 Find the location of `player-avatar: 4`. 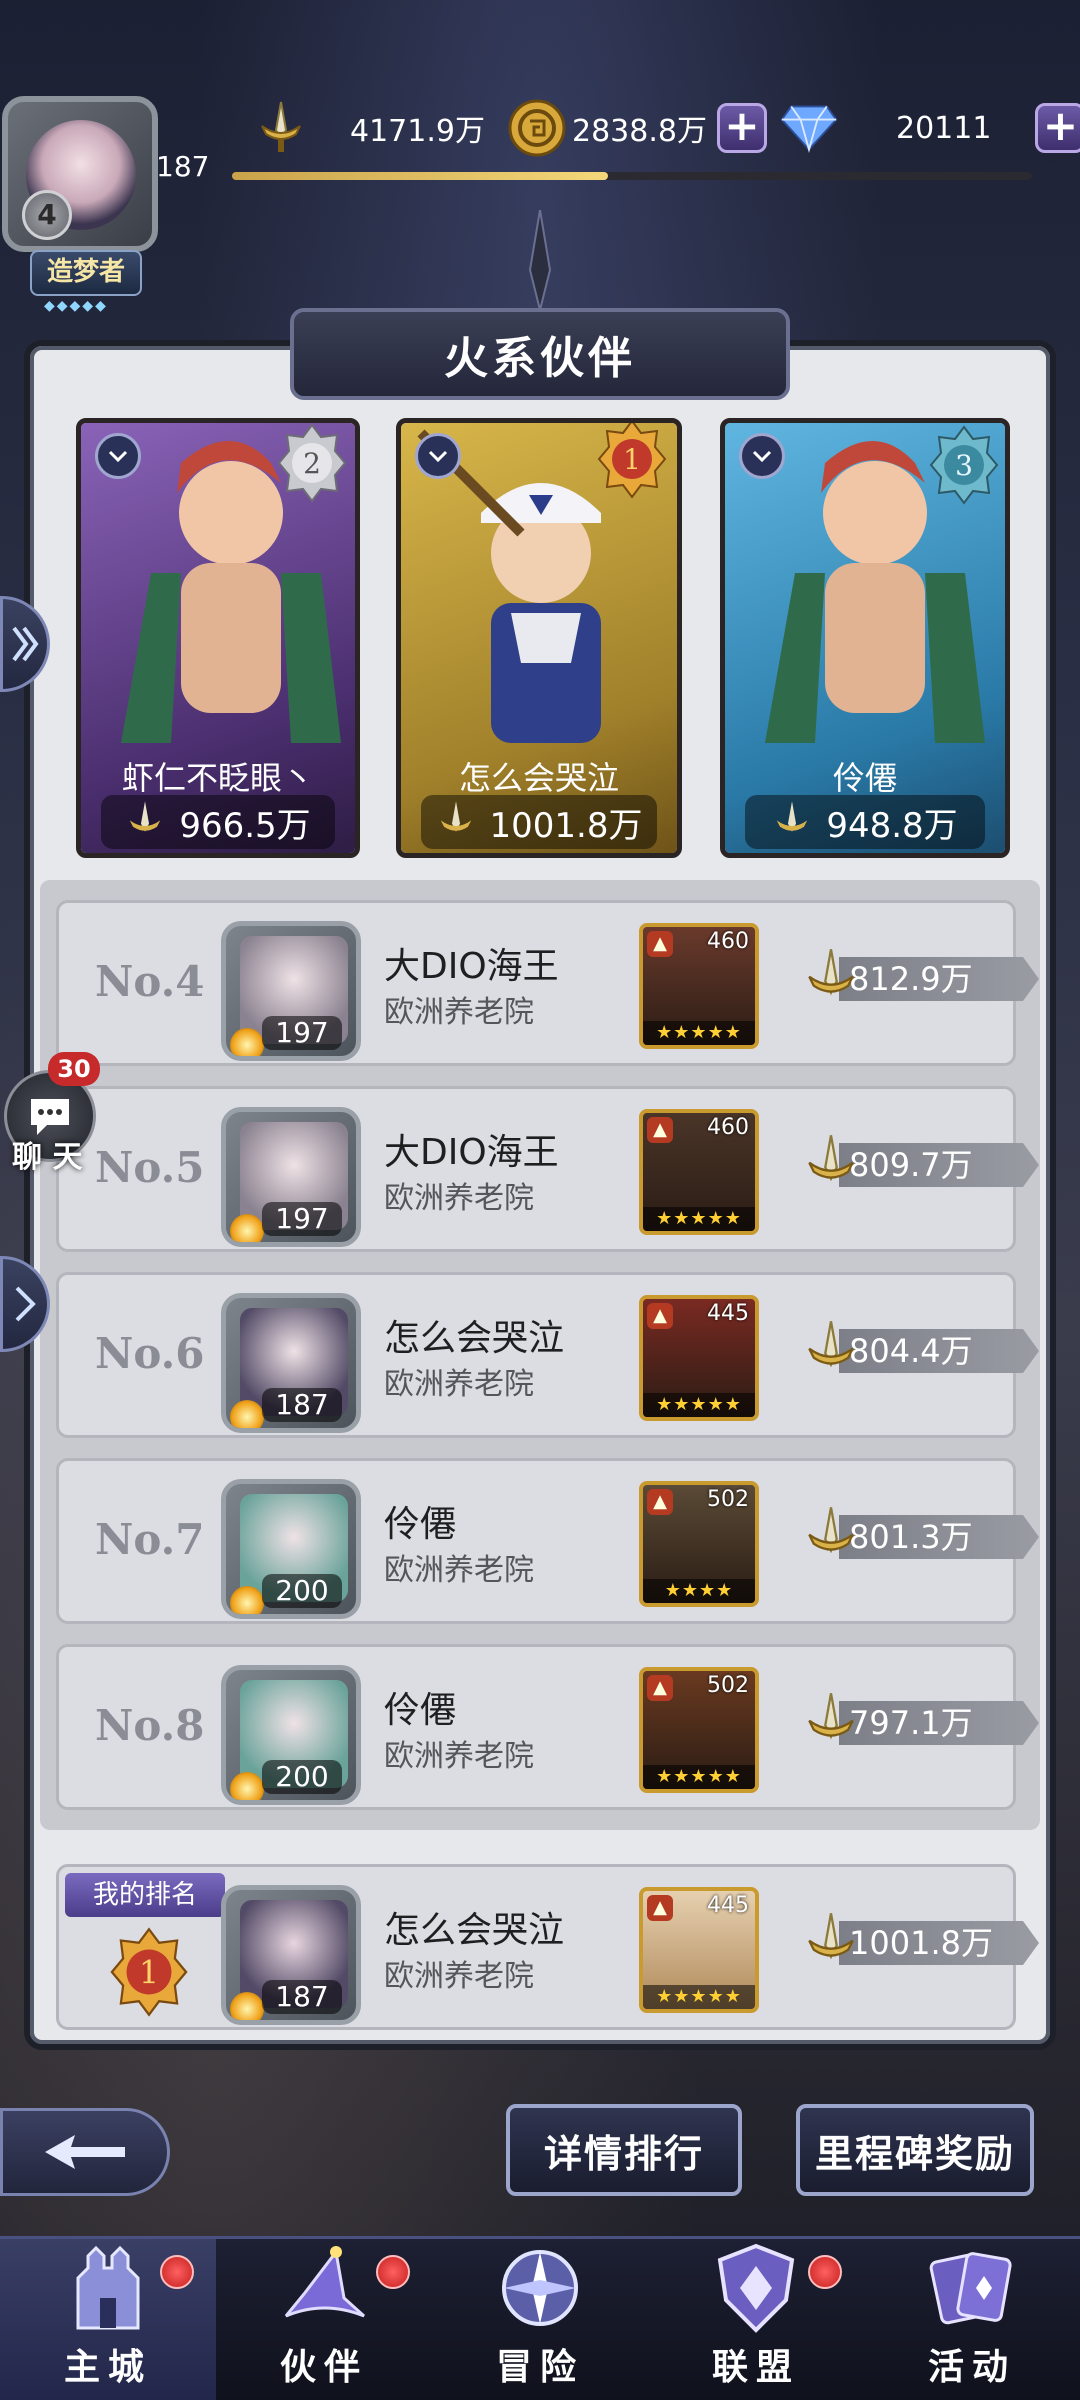

player-avatar: 4 is located at coordinates (80, 174).